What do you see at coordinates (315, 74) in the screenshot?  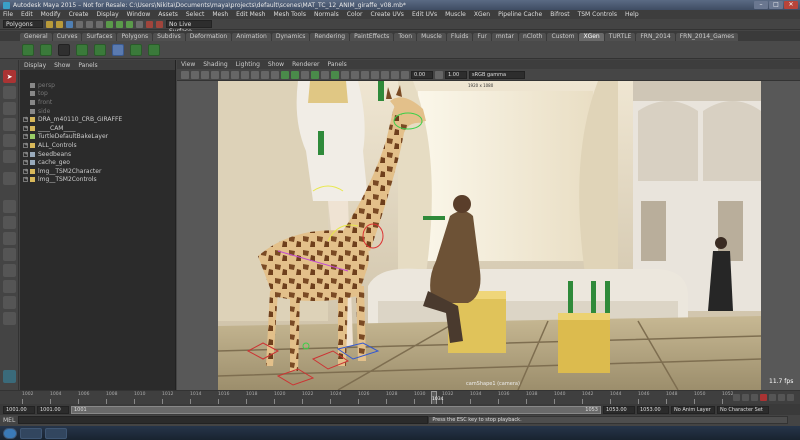 I see `lights-icon` at bounding box center [315, 74].